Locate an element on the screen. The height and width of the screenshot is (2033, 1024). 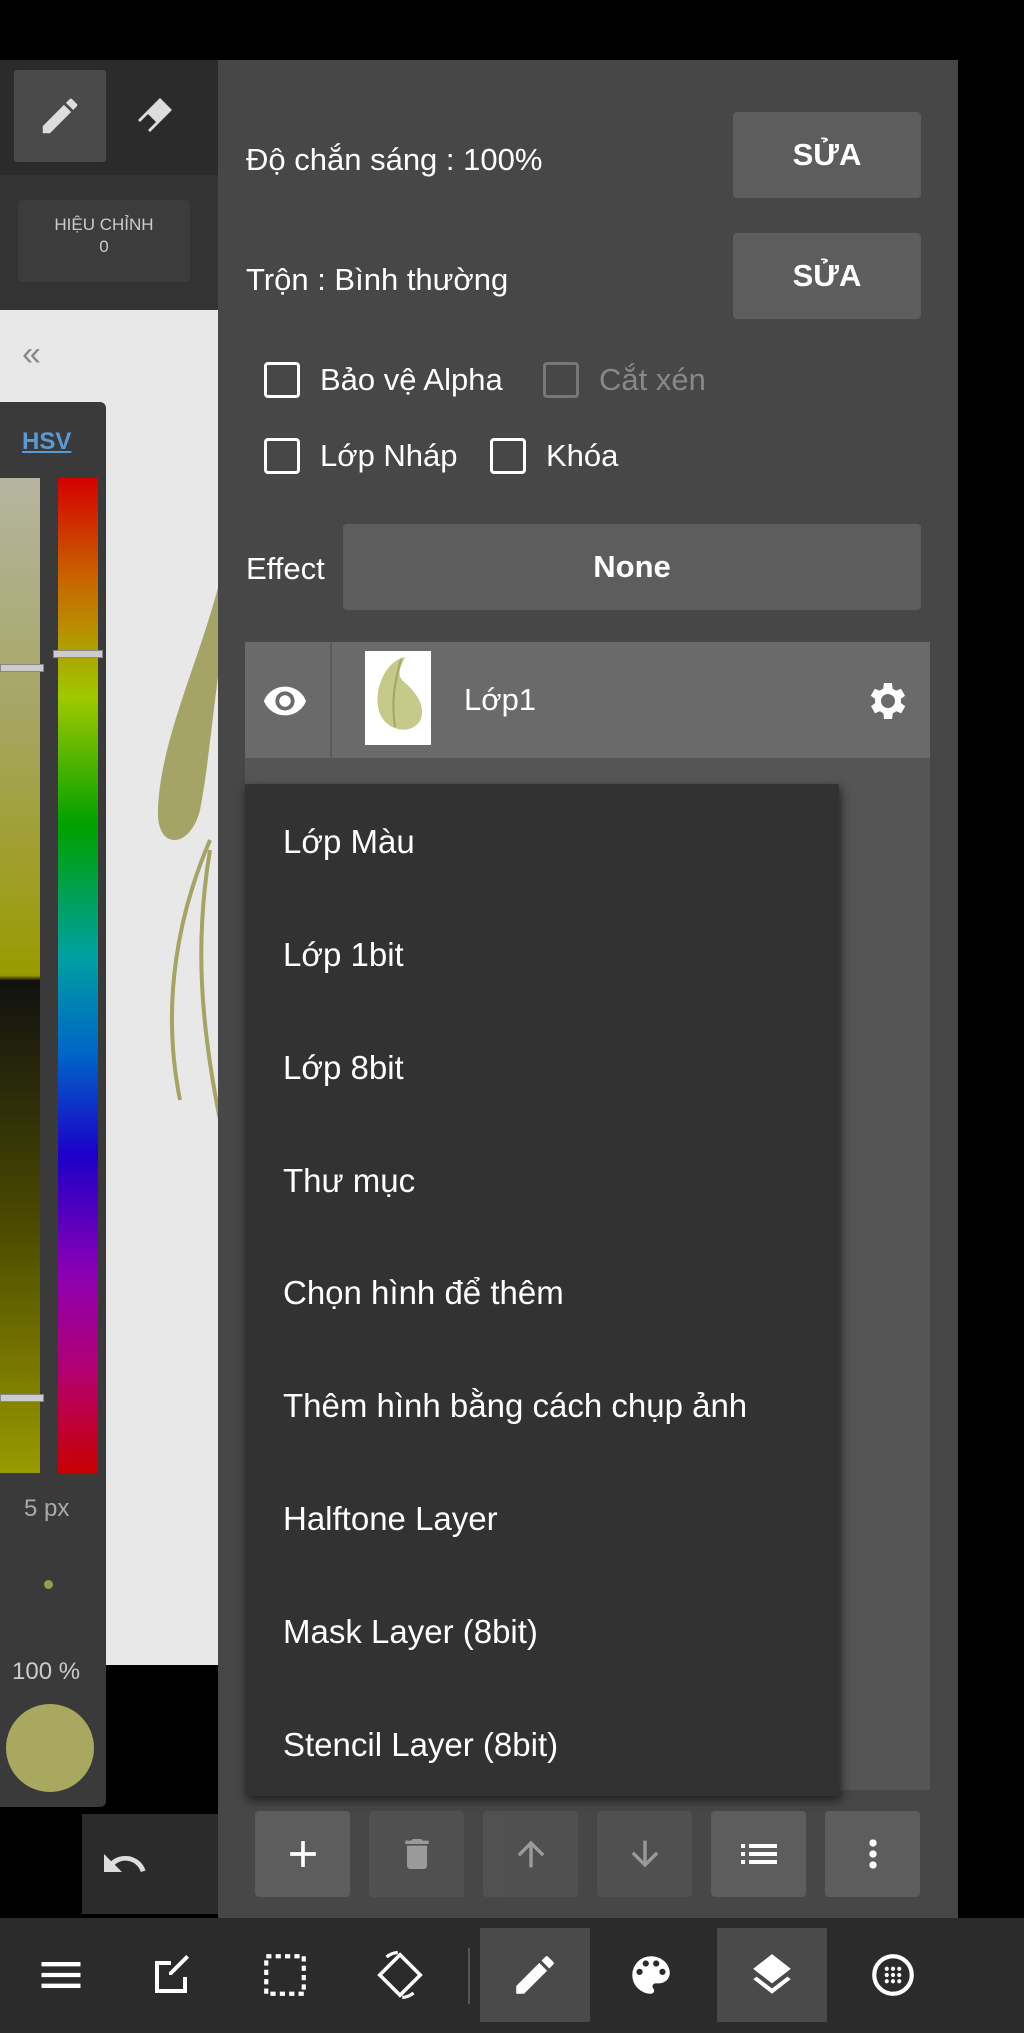
effect-label: Effect is located at coordinates (285, 568).